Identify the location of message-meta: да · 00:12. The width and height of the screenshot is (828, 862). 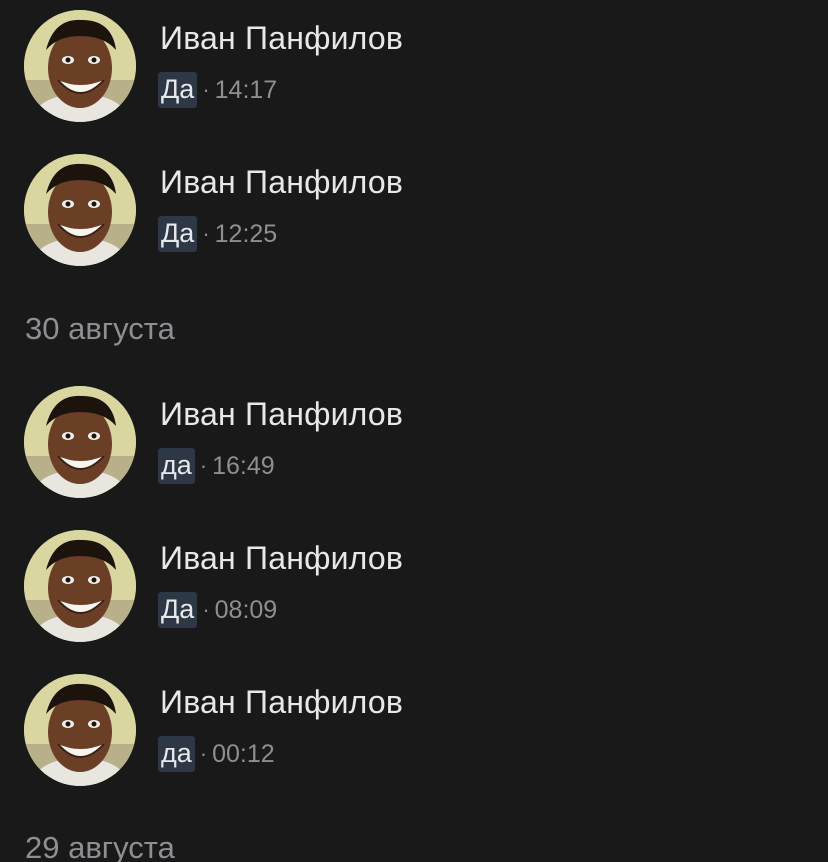
(216, 754).